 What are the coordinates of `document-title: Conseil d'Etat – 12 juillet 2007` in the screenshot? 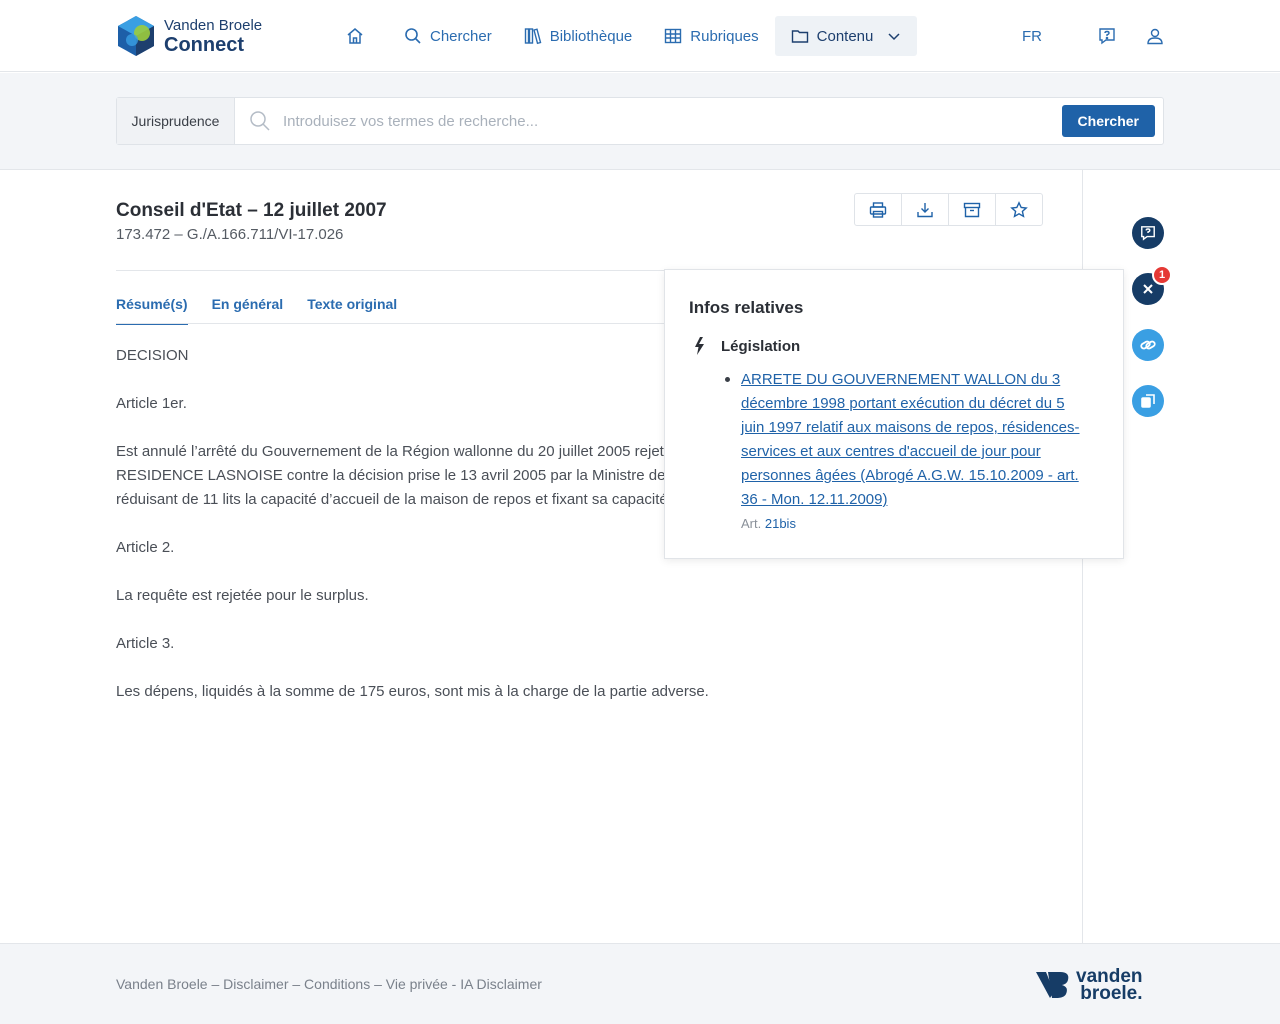 It's located at (251, 210).